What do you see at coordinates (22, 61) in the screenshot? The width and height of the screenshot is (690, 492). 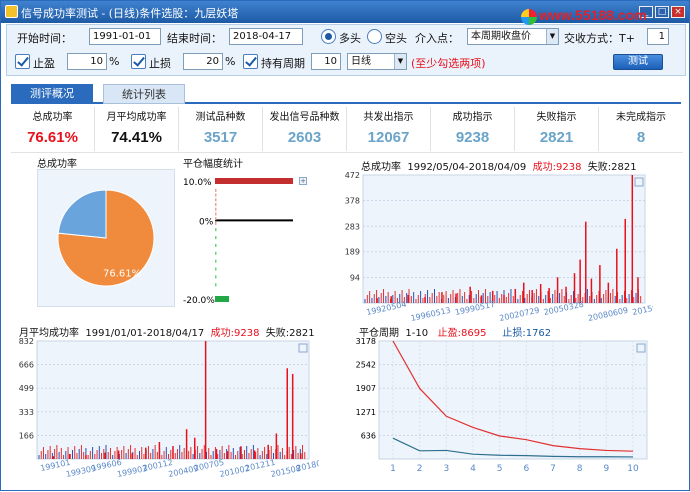 I see `take-profit-checkbox` at bounding box center [22, 61].